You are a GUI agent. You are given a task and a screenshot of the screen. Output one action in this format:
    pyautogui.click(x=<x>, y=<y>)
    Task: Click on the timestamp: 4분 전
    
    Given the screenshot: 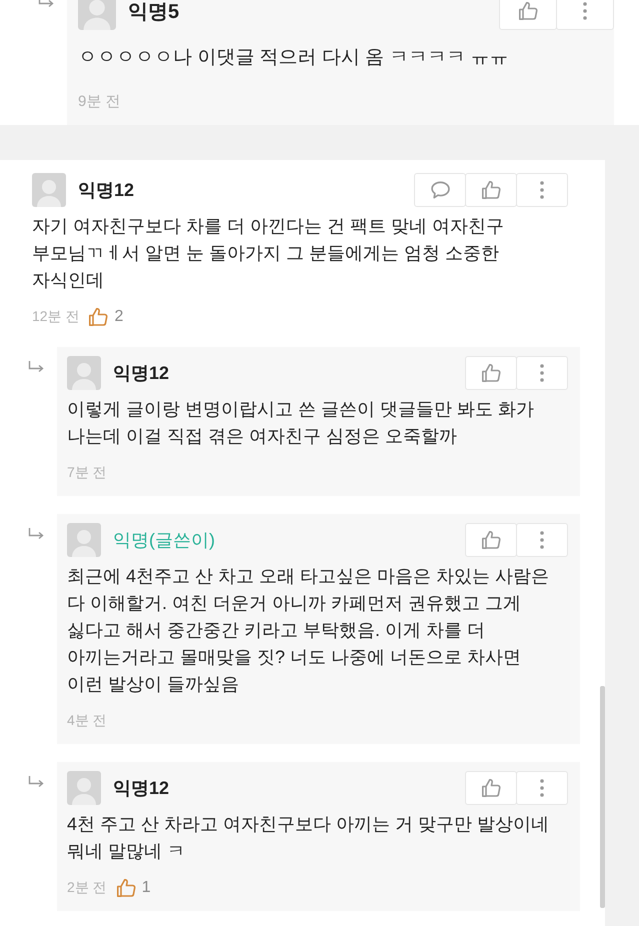 What is the action you would take?
    pyautogui.click(x=87, y=721)
    